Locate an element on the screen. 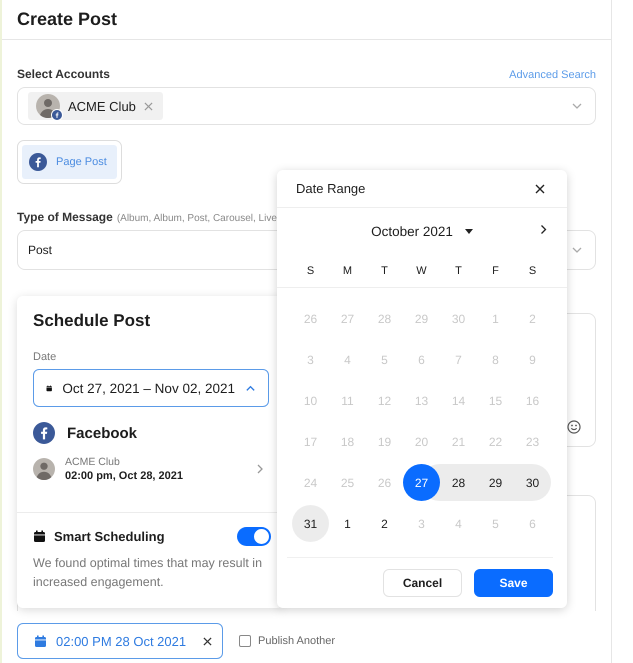 The height and width of the screenshot is (663, 633). page-title: Create Post is located at coordinates (67, 19).